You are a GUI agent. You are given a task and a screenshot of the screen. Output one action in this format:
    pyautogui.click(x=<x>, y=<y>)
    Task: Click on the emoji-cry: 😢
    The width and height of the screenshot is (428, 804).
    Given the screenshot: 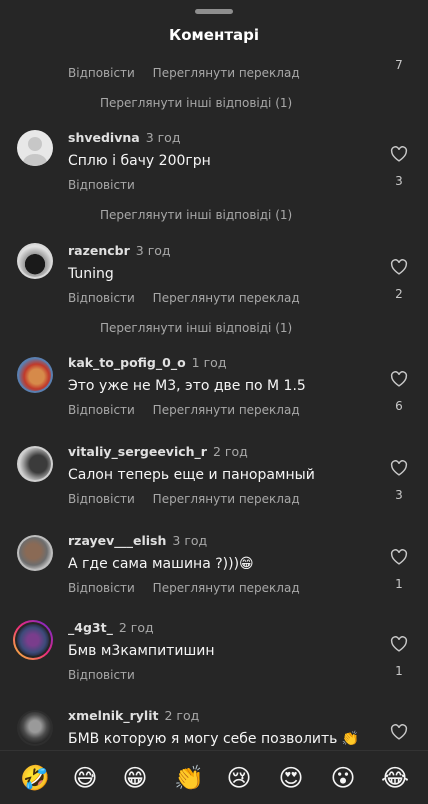 What is the action you would take?
    pyautogui.click(x=239, y=778)
    